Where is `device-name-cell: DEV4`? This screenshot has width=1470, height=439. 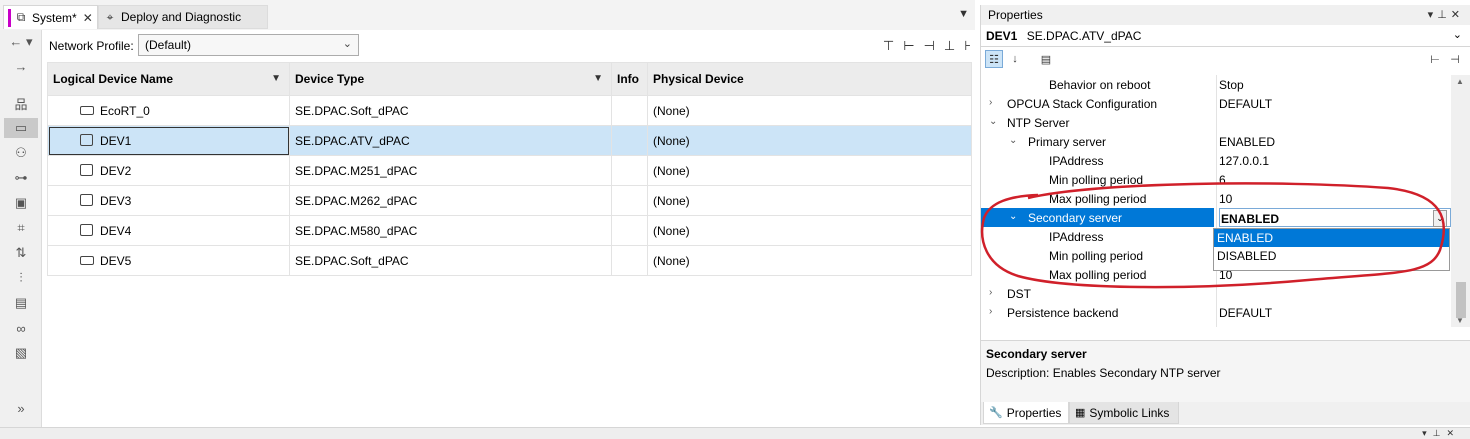 device-name-cell: DEV4 is located at coordinates (168, 230).